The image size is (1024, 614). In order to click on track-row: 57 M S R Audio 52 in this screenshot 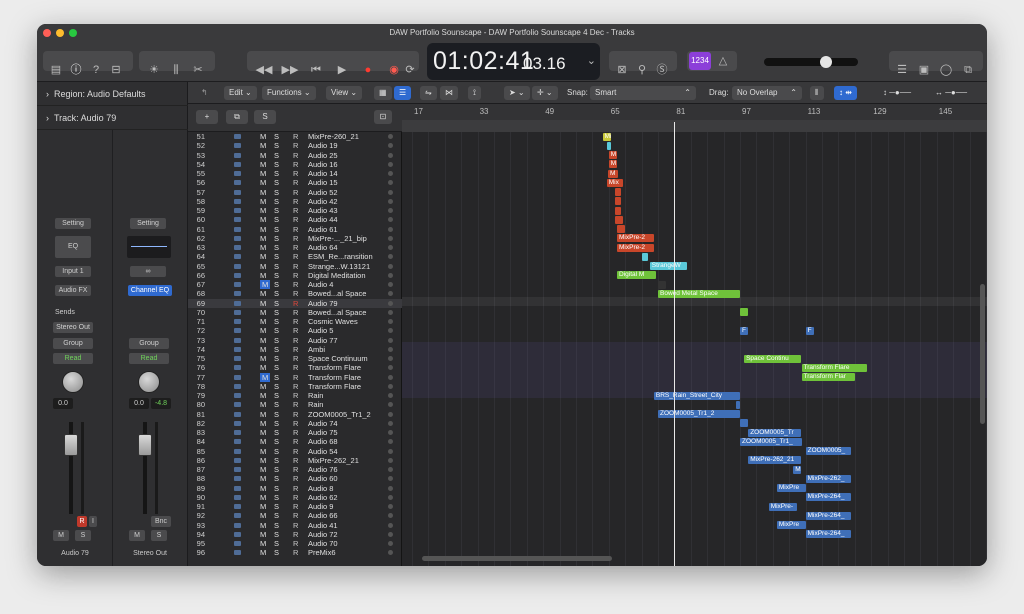, I will do `click(295, 192)`.